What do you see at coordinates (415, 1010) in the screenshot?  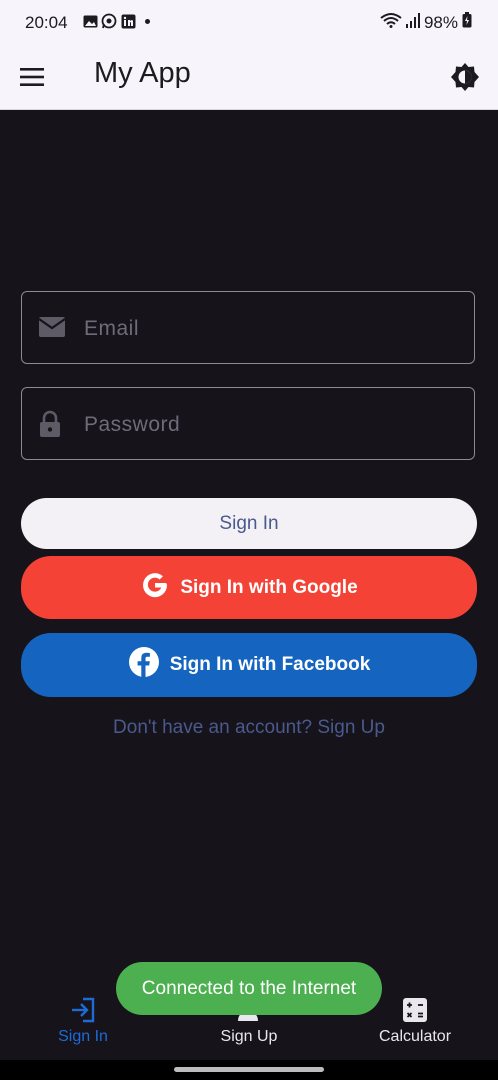 I see `calculator-icon` at bounding box center [415, 1010].